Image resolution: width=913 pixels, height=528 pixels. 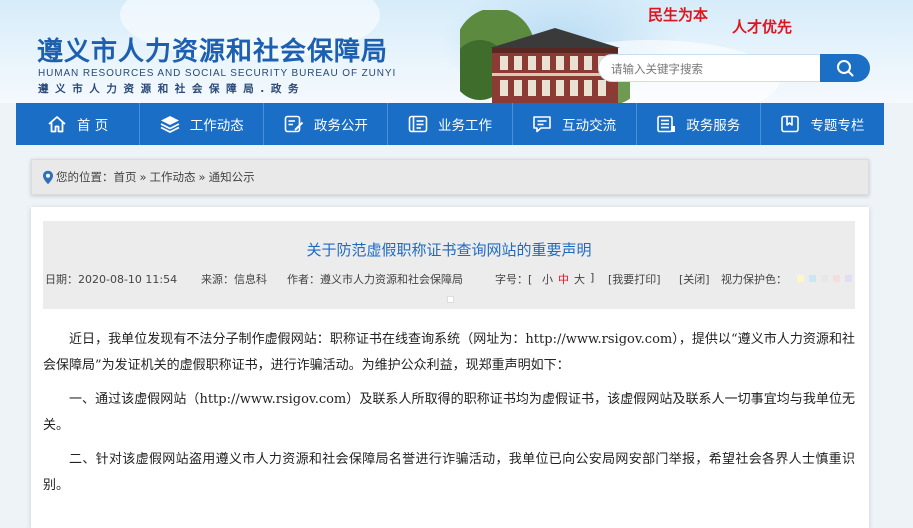 I want to click on nav-item-label: 首 页, so click(x=92, y=126).